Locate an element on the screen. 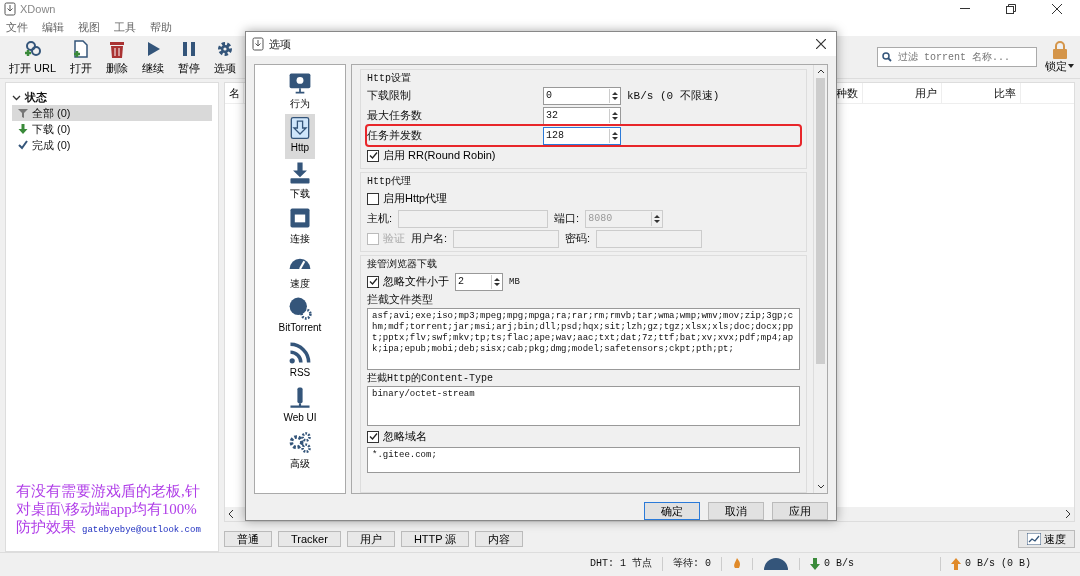  field-label: 任务并发数 is located at coordinates (395, 135).